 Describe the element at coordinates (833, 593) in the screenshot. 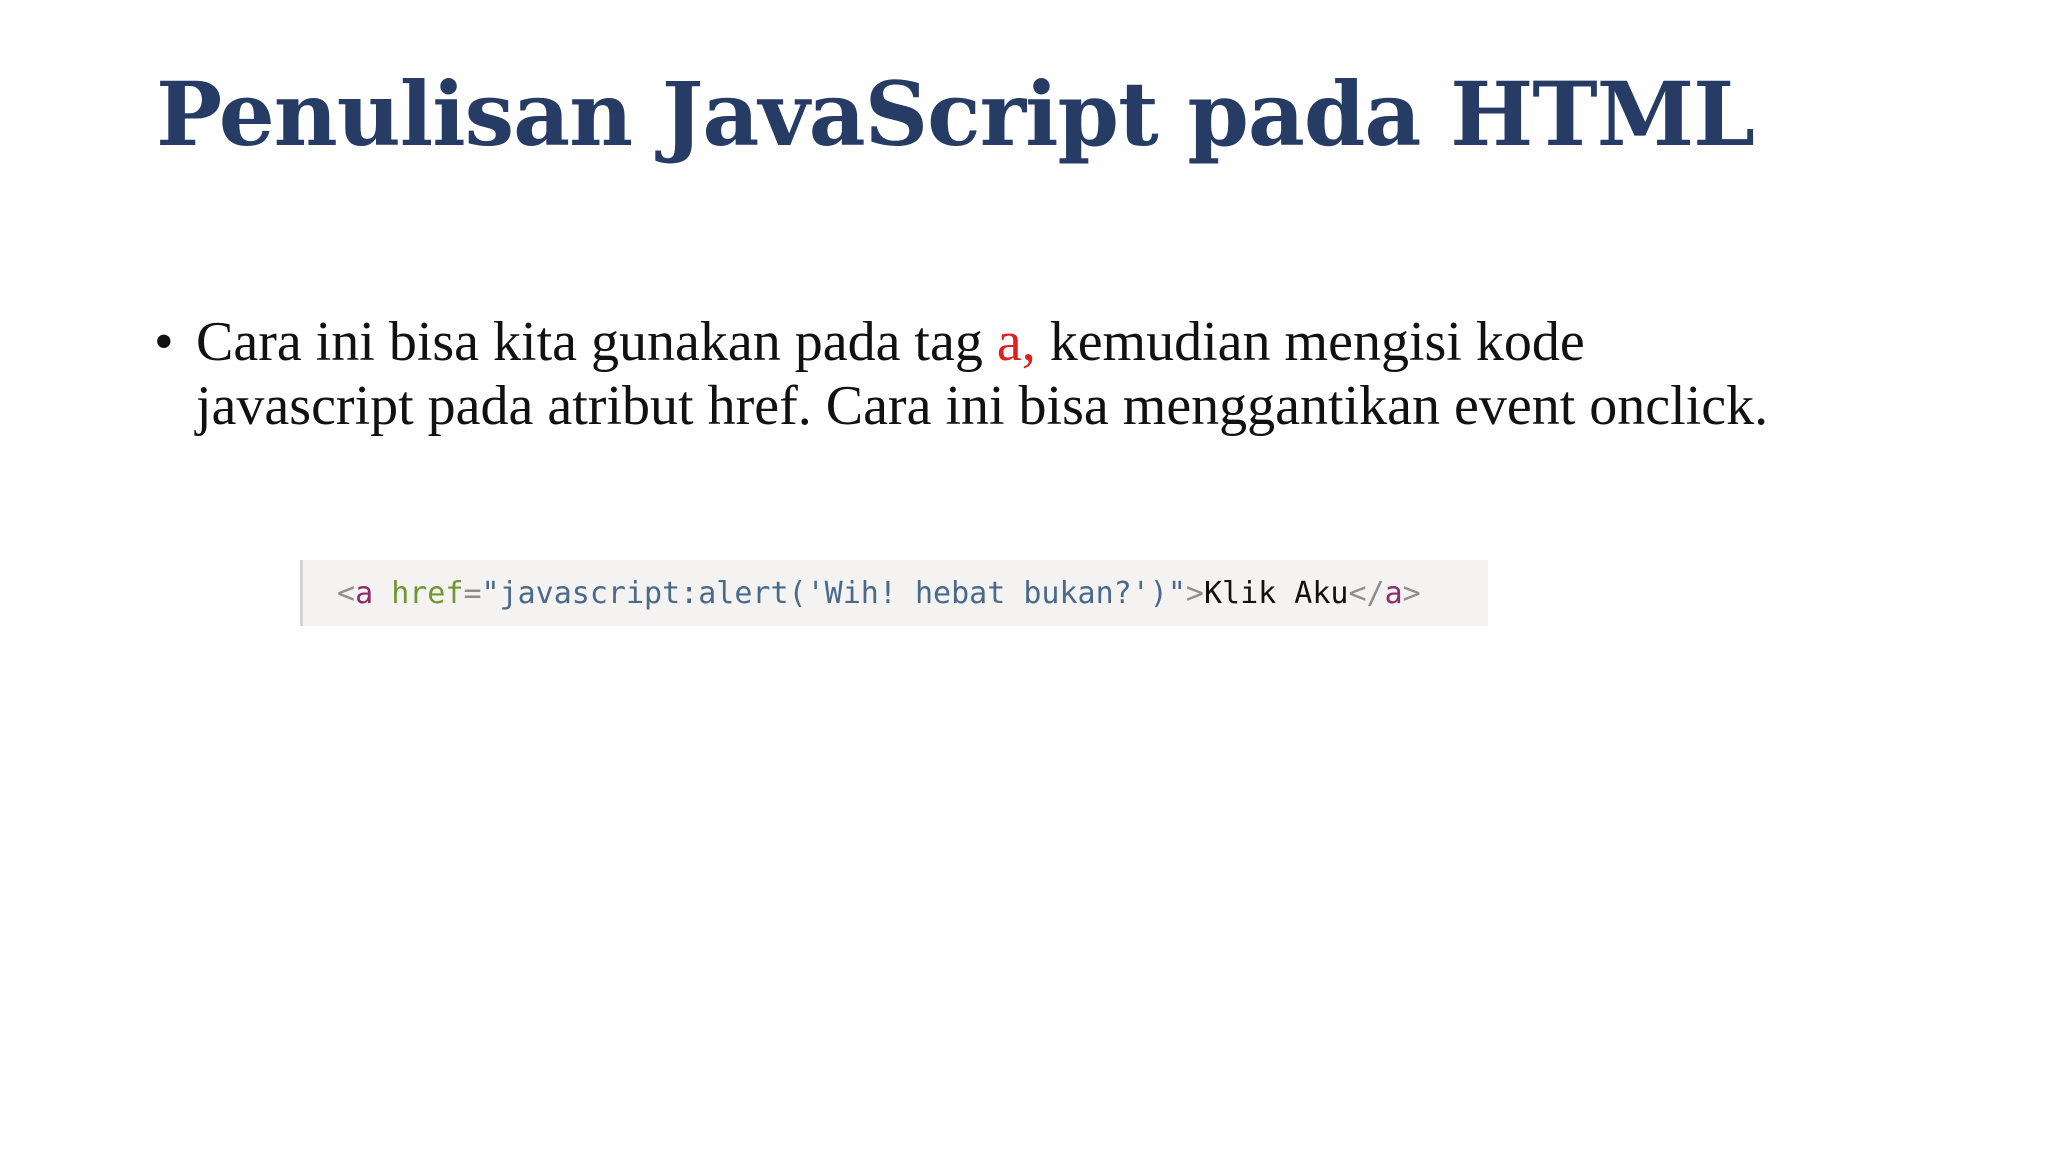

I see `code-attribute-value: "javascript:alert('Wih! hebat bukan?')"` at that location.